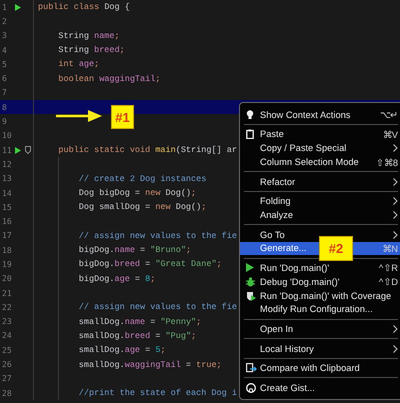 The image size is (400, 403). Describe the element at coordinates (122, 350) in the screenshot. I see `code-line: smallDog.age = 5;` at that location.